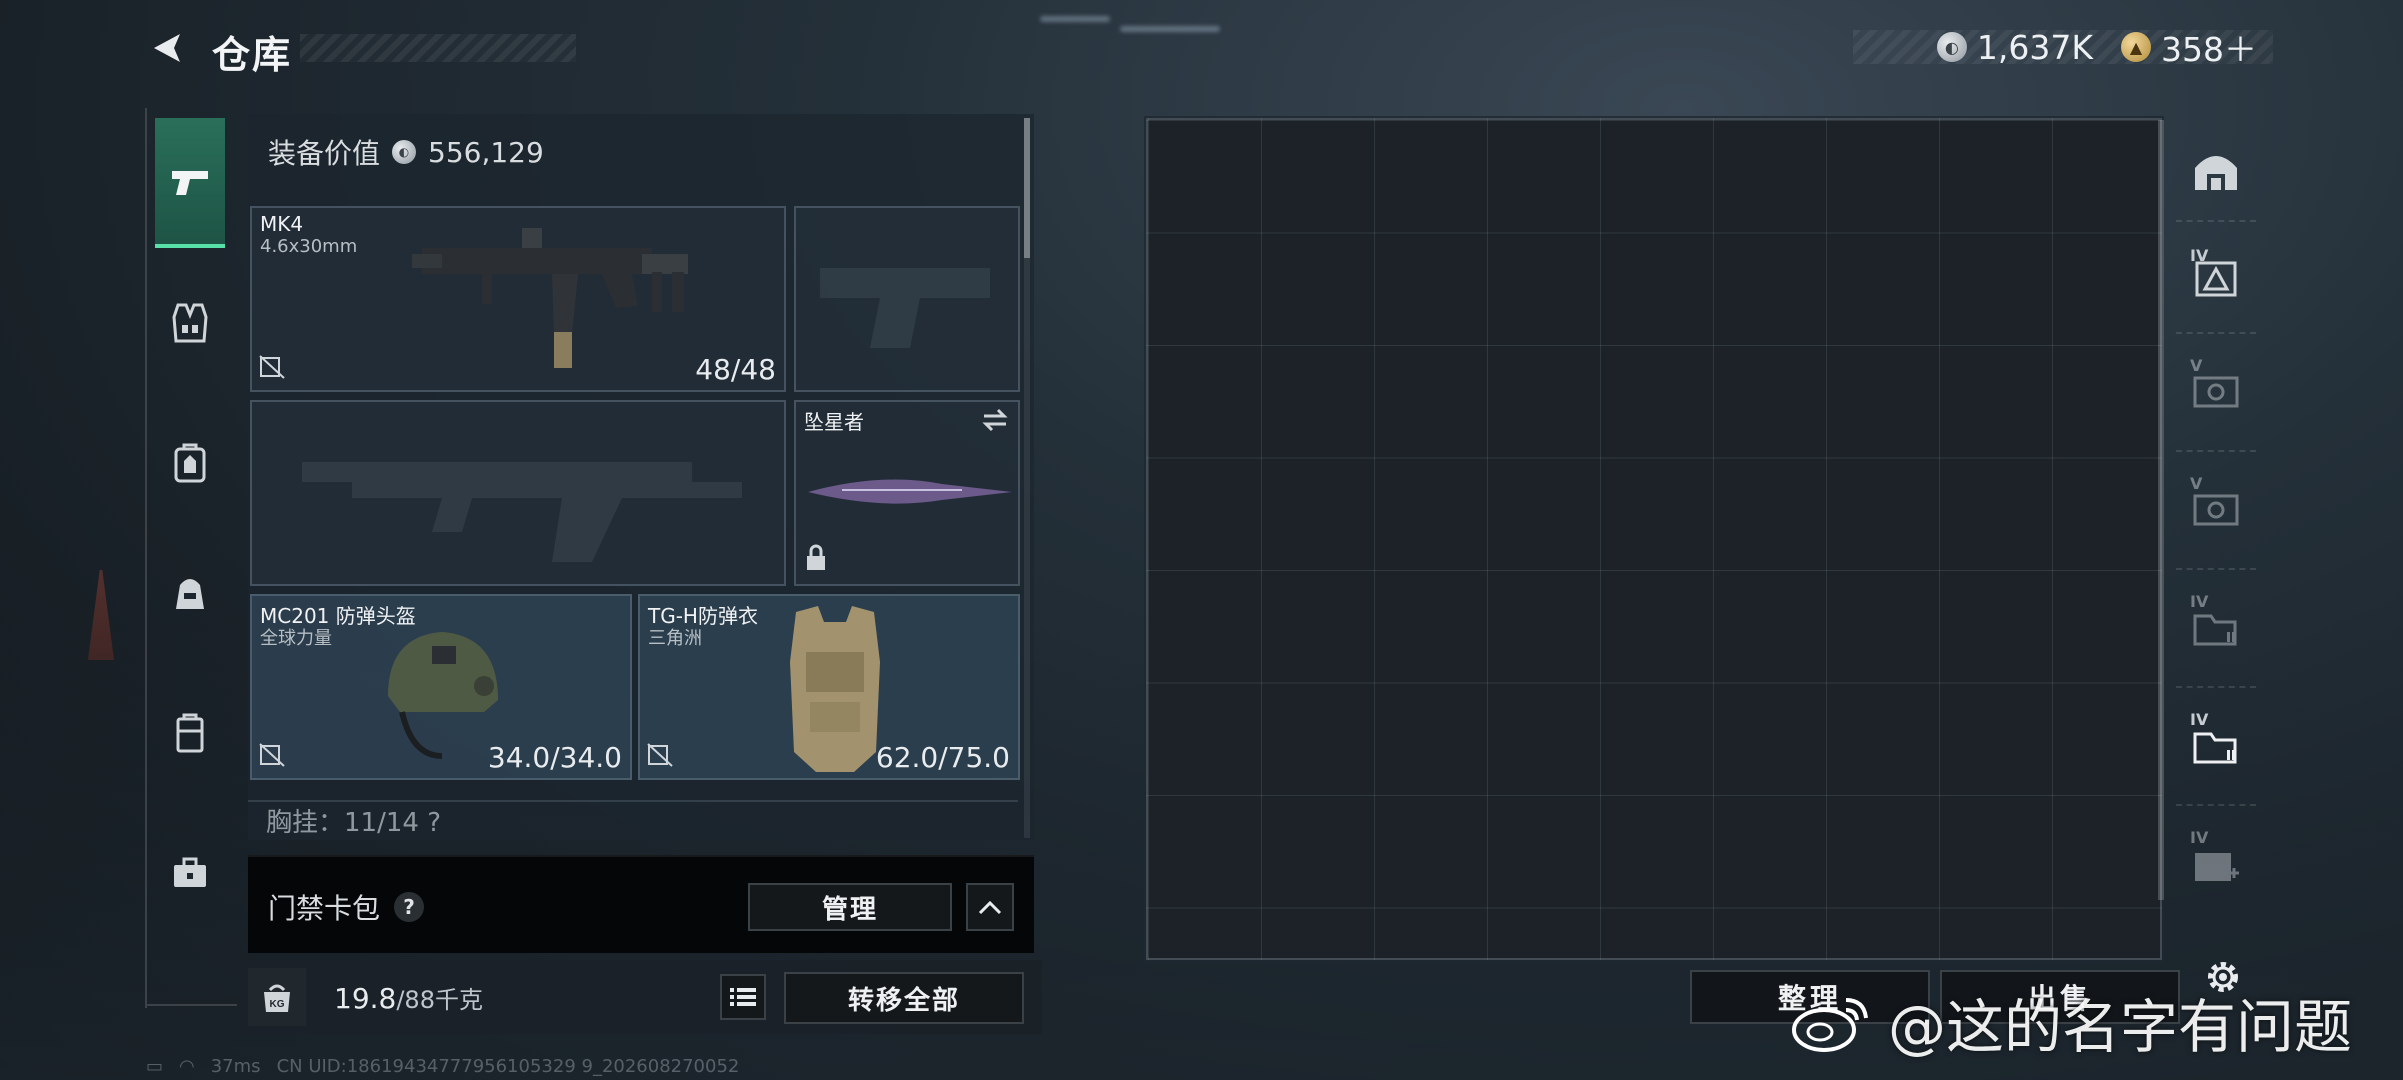 Image resolution: width=2403 pixels, height=1080 pixels. I want to click on keycard-label: 门禁卡包 ?, so click(346, 907).